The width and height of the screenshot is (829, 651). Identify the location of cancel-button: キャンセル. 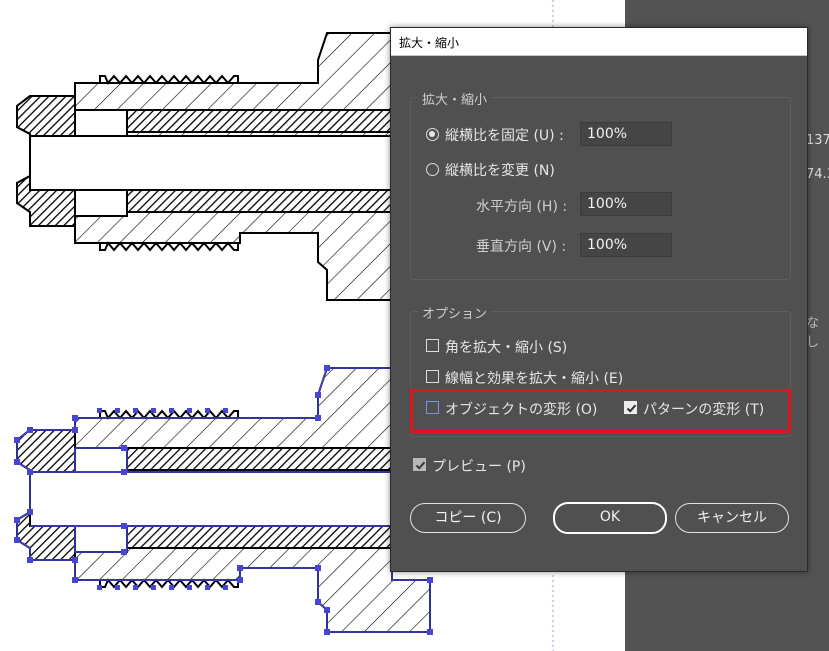
(732, 518).